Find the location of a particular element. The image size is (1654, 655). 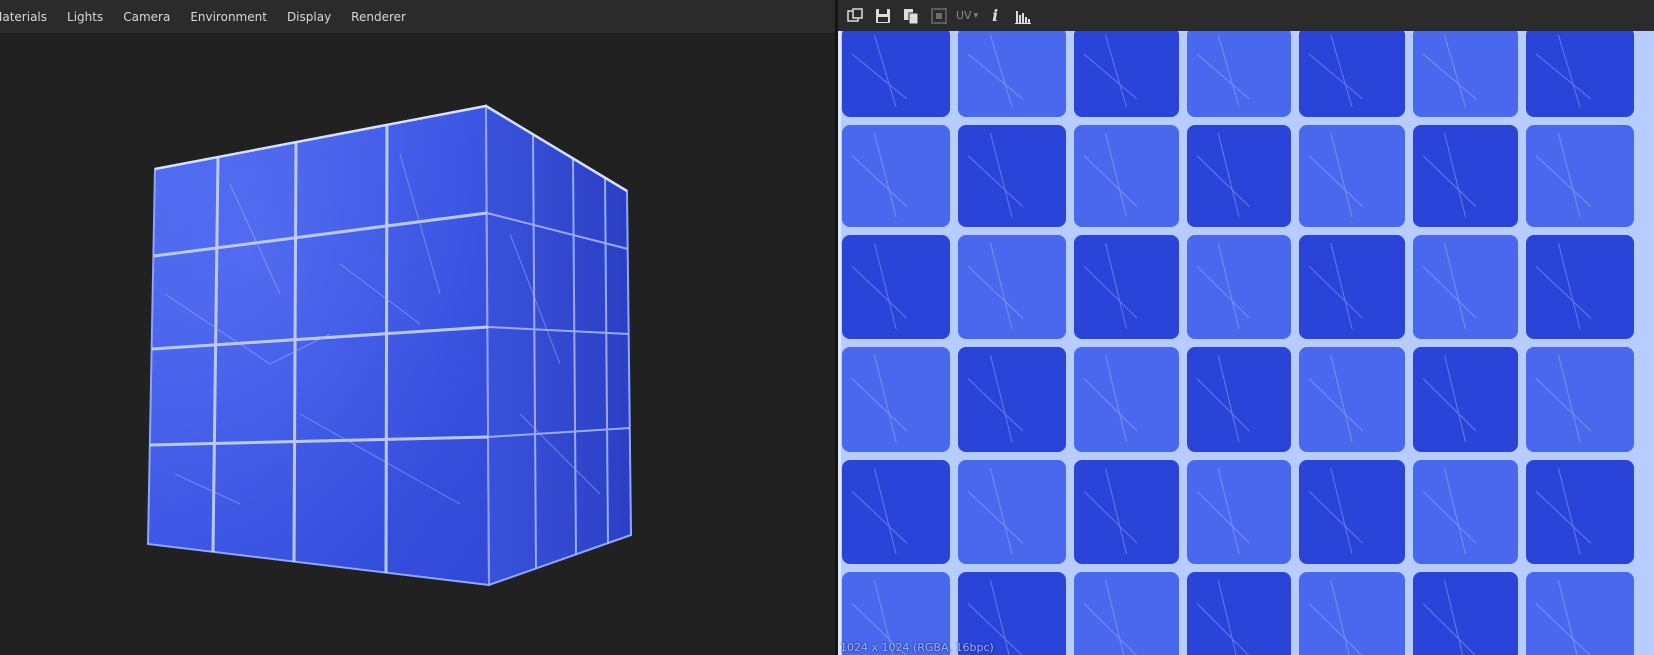

menu-display: Display is located at coordinates (309, 17).